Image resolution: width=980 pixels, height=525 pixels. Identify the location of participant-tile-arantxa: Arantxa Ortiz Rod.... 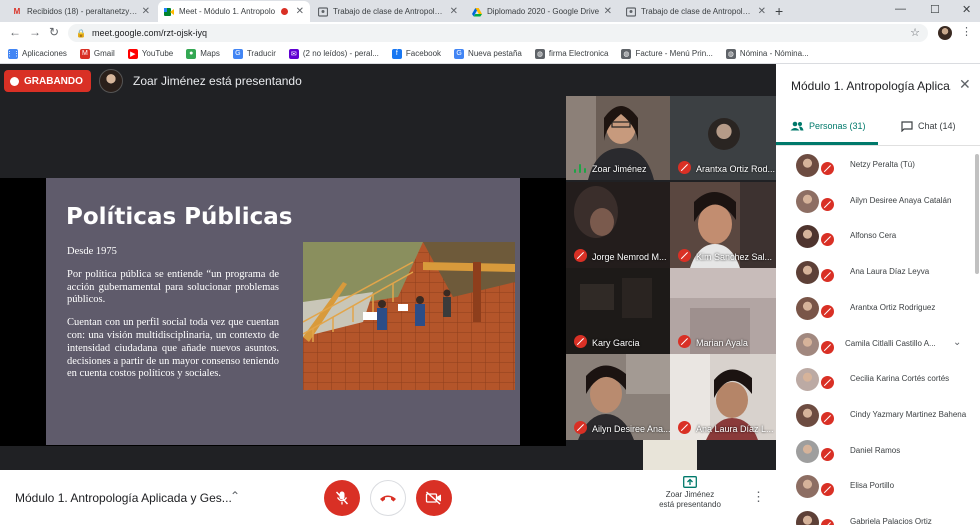
(723, 138).